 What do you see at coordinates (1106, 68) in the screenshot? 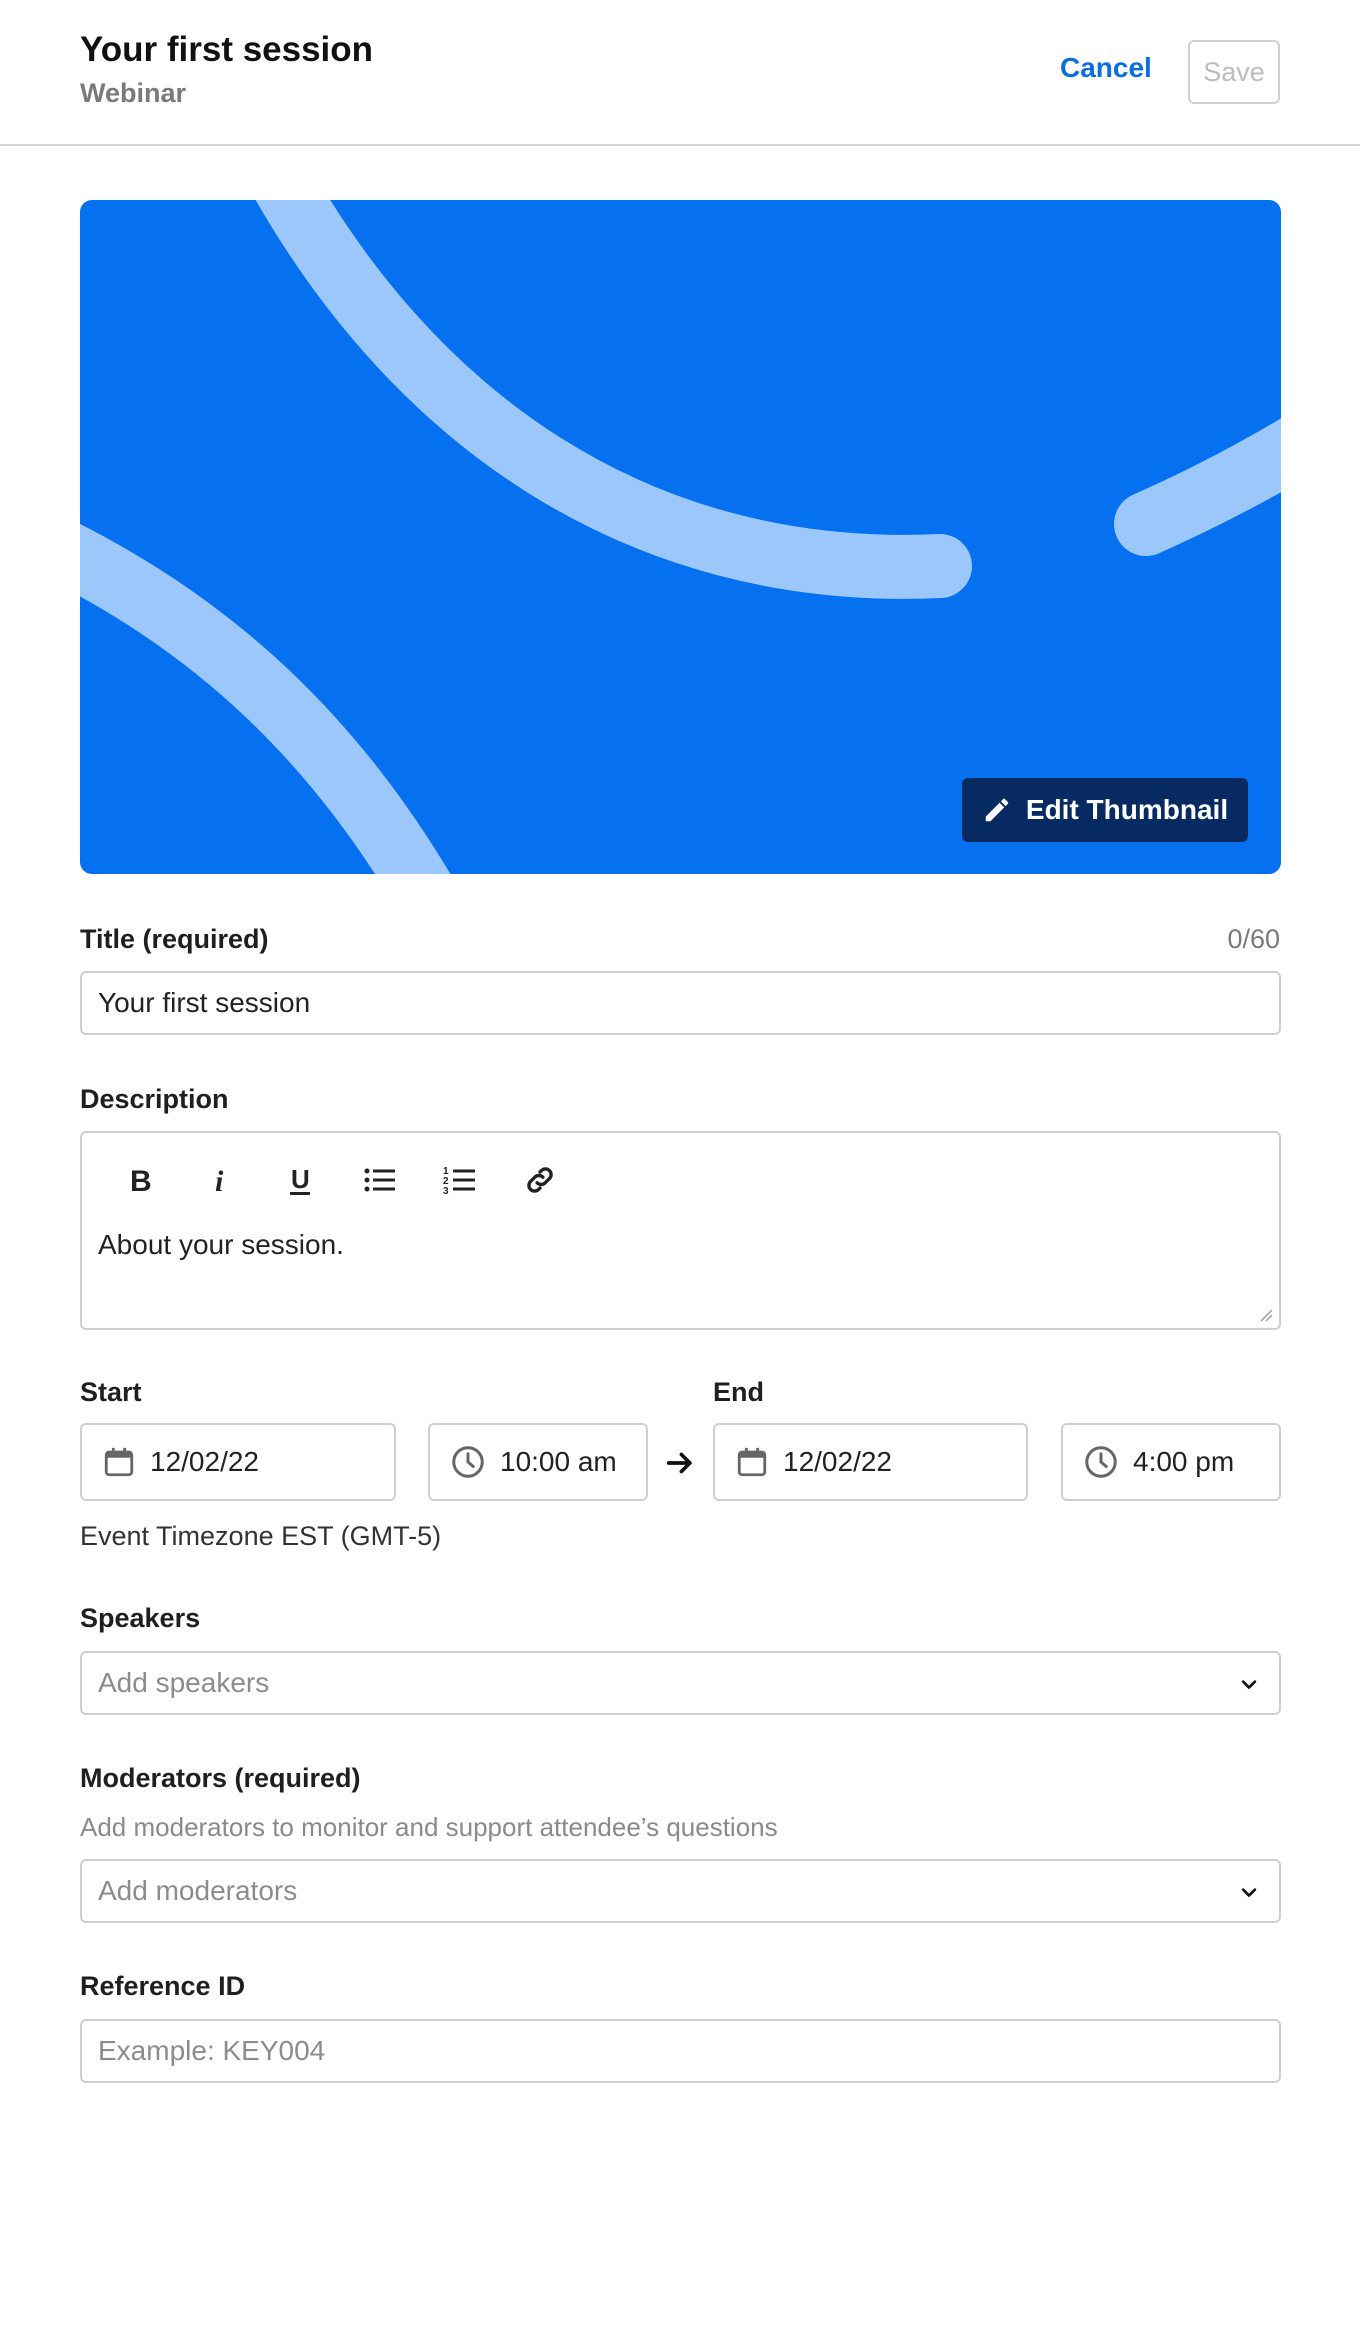
I see `cancel-button: Cancel` at bounding box center [1106, 68].